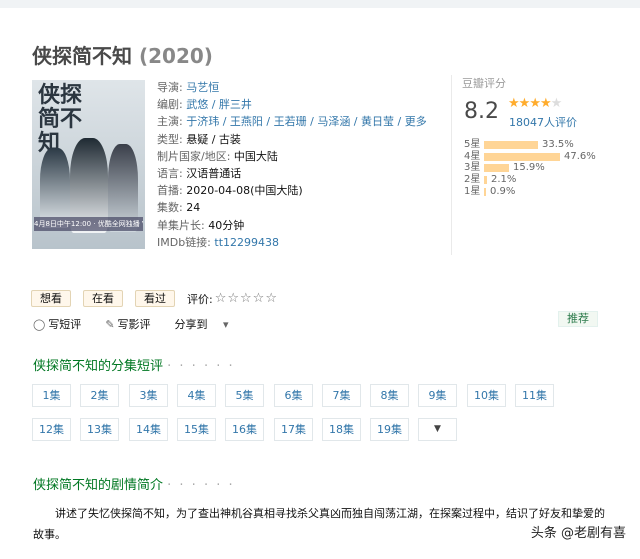 The width and height of the screenshot is (640, 559). I want to click on info-director: 导演: 马艺恒, so click(292, 87).